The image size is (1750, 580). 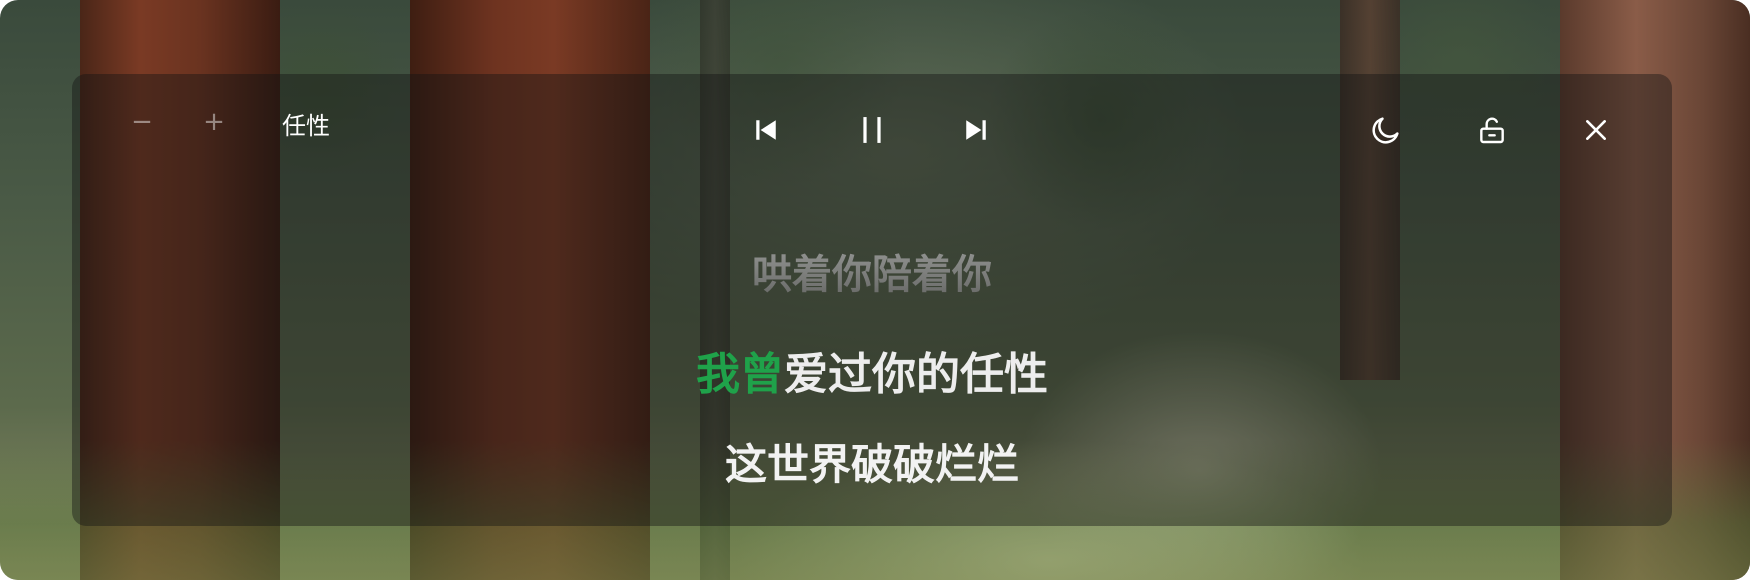 I want to click on theme-toggle-button, so click(x=1386, y=130).